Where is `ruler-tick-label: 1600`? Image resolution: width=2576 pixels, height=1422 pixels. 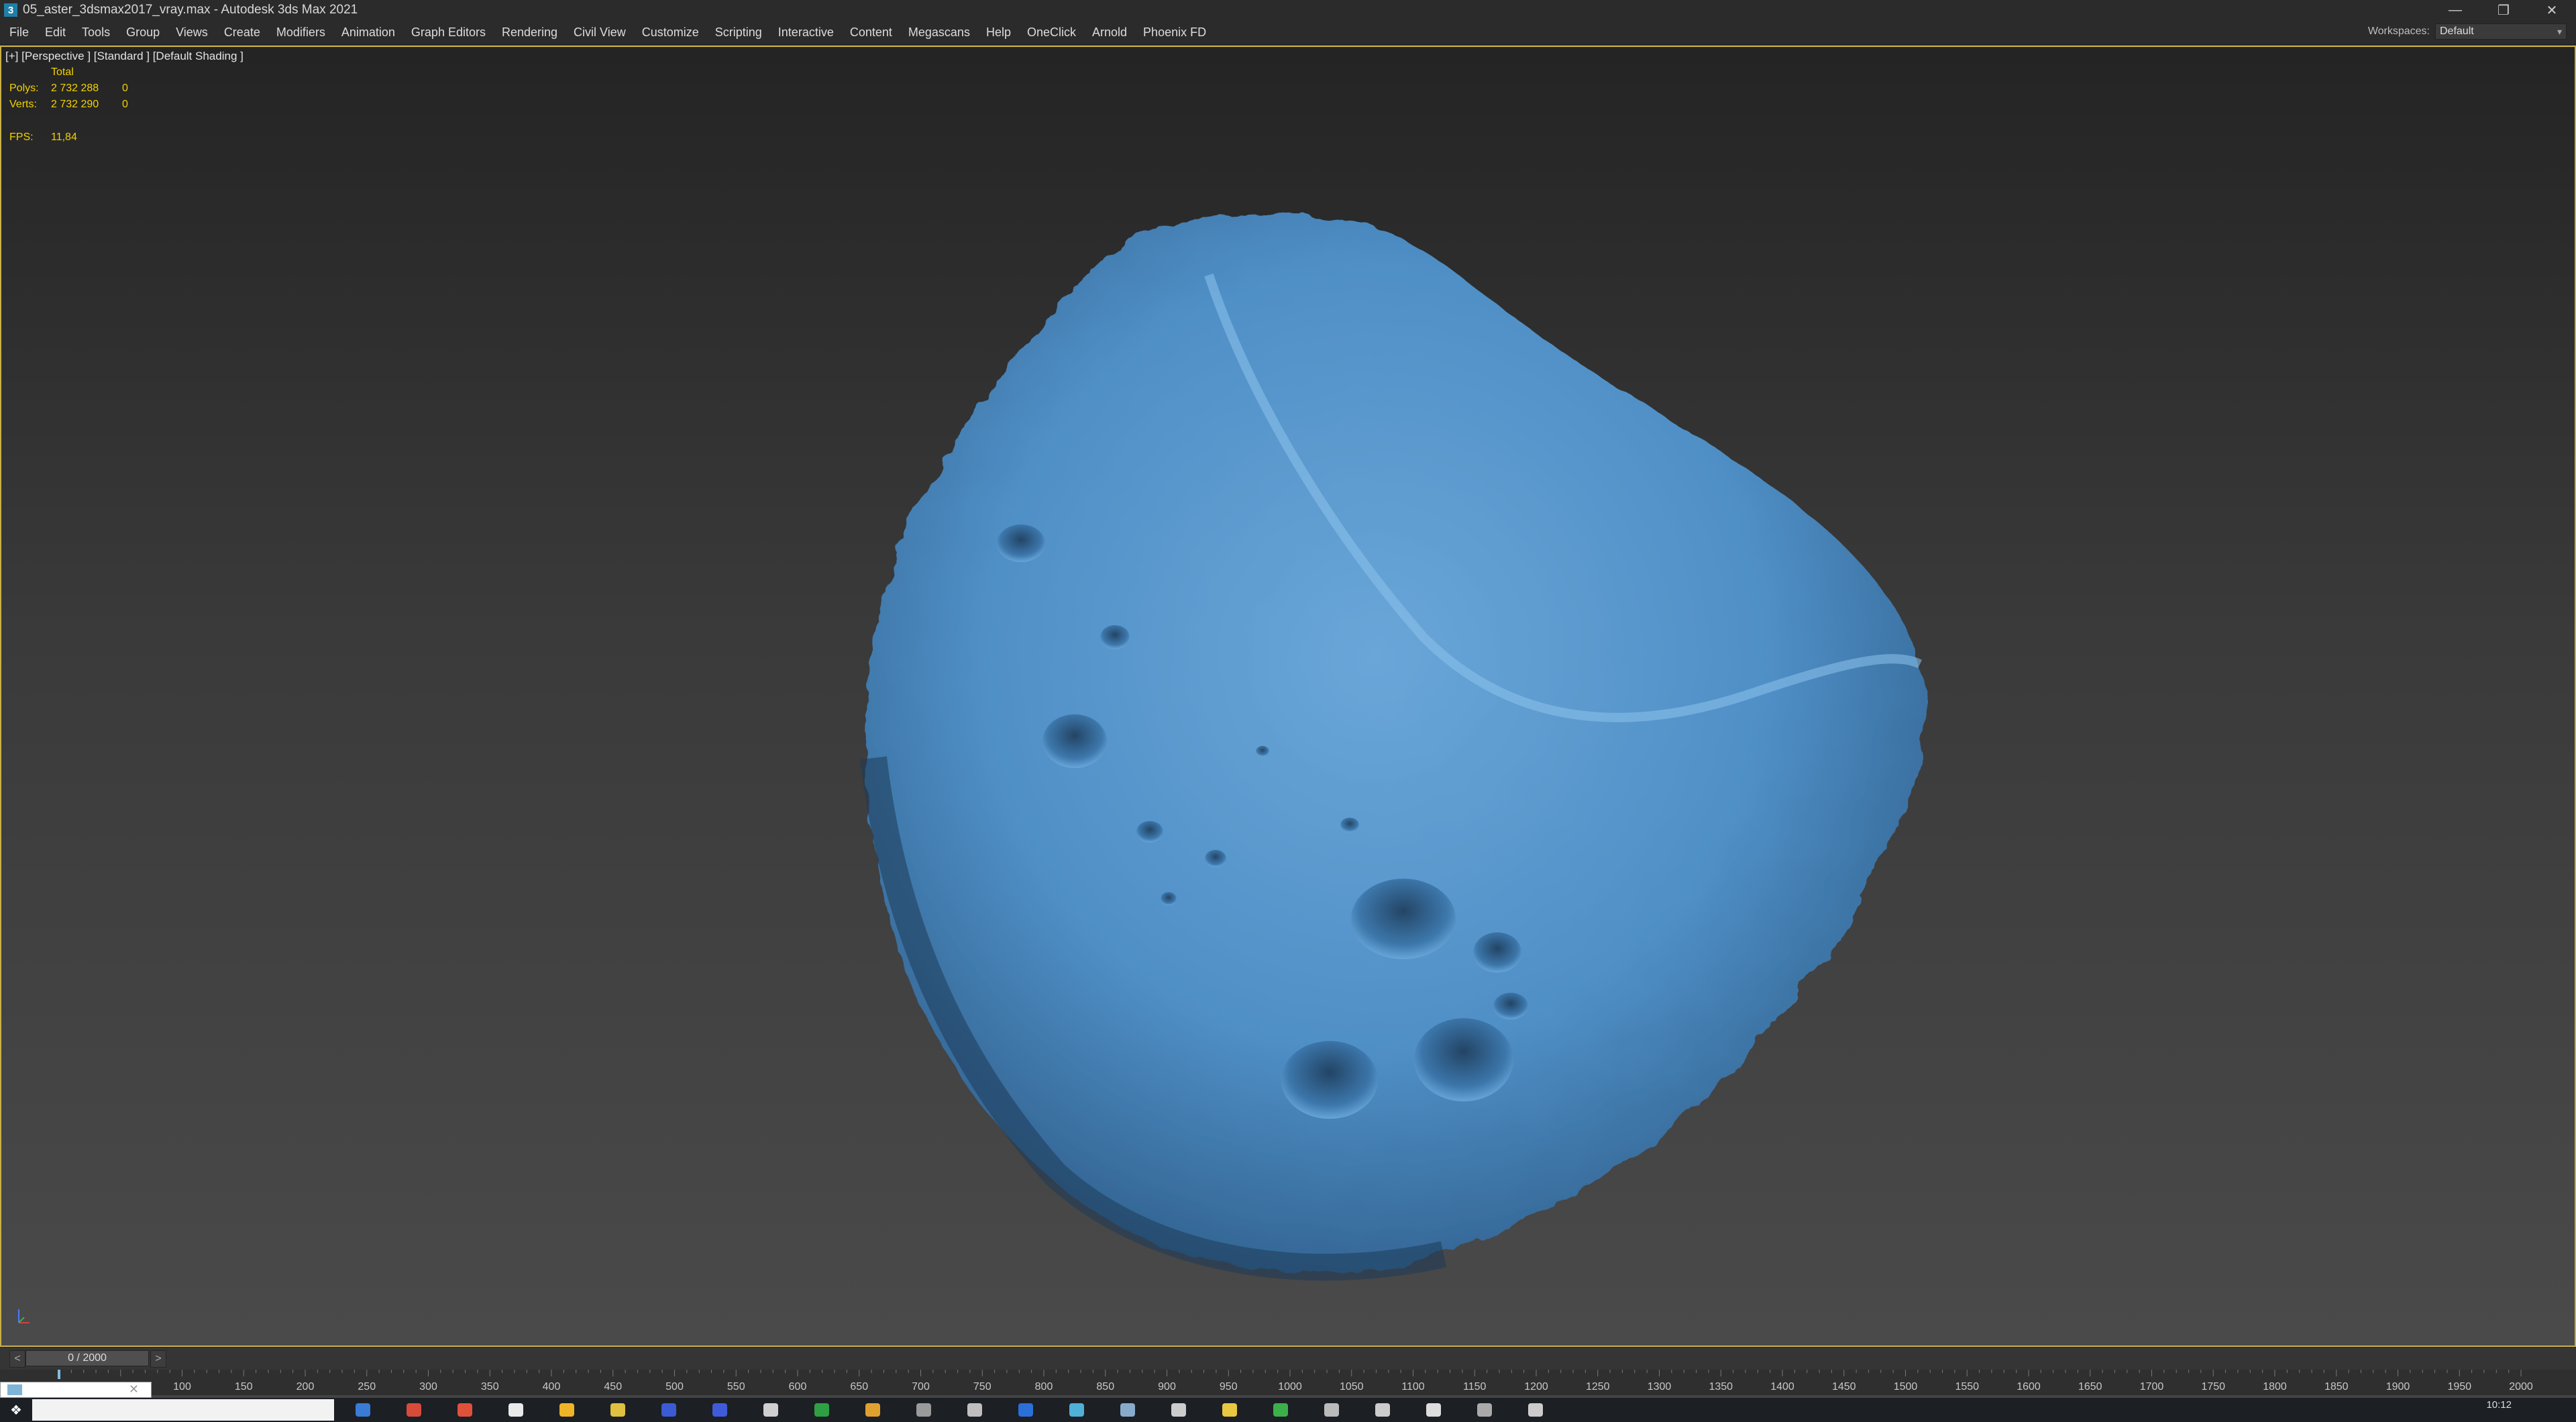
ruler-tick-label: 1600 is located at coordinates (2029, 1386).